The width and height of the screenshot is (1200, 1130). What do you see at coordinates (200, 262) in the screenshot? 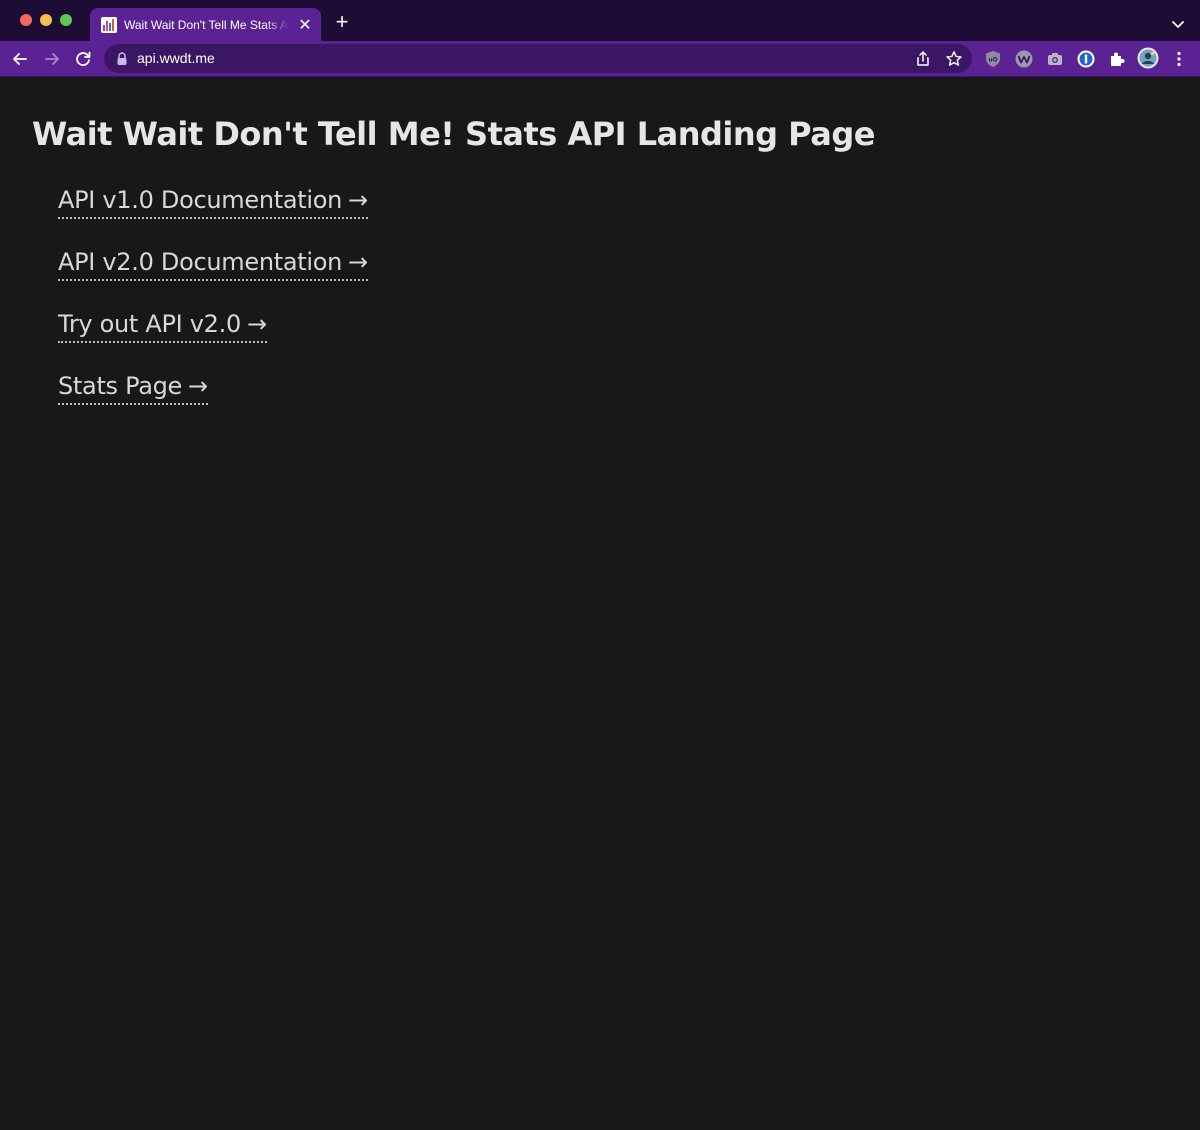
I see `link-label: API v2.0 Documentation` at bounding box center [200, 262].